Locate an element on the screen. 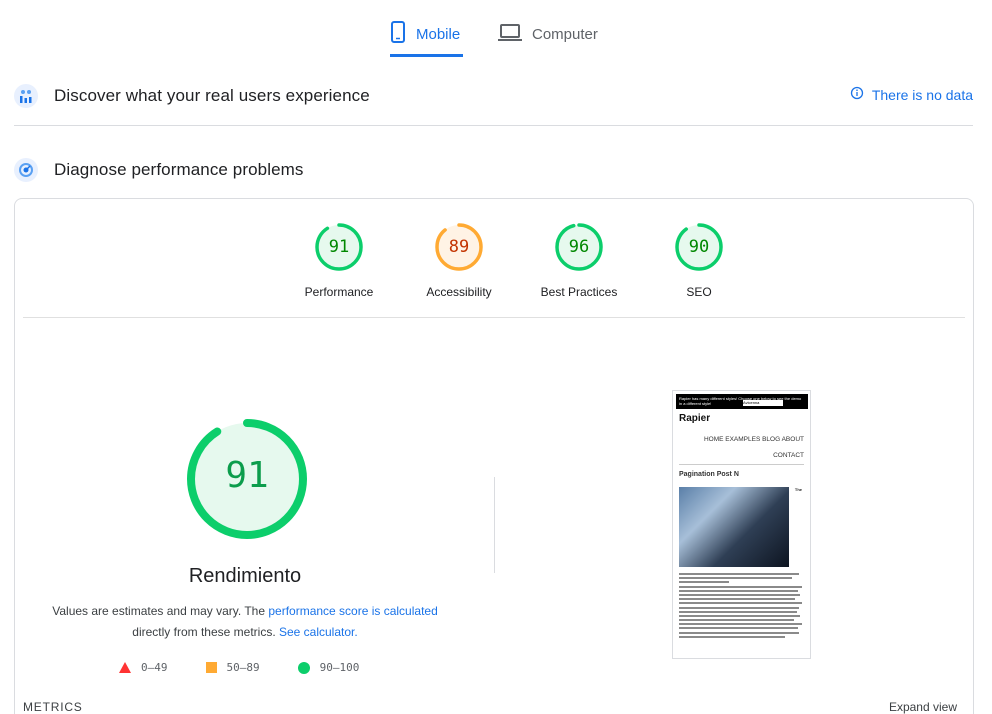 The height and width of the screenshot is (714, 992). gauge-seo: 90 SEO is located at coordinates (699, 261).